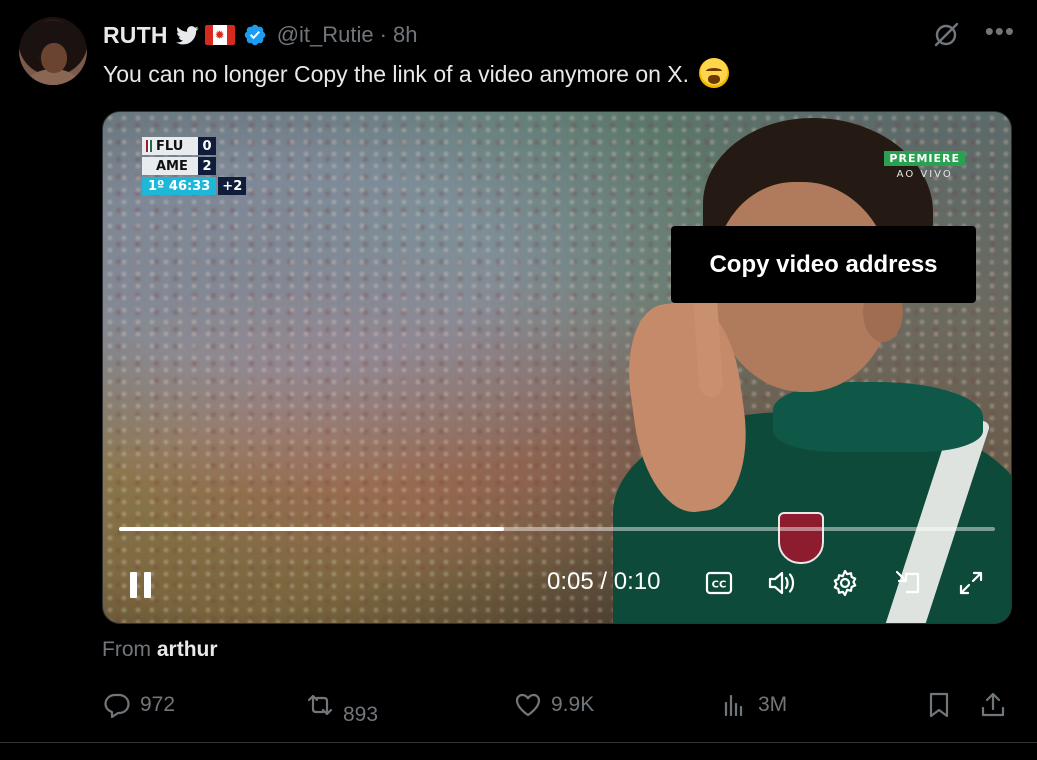 The image size is (1037, 760). I want to click on more-options-icon: •••, so click(1000, 31).